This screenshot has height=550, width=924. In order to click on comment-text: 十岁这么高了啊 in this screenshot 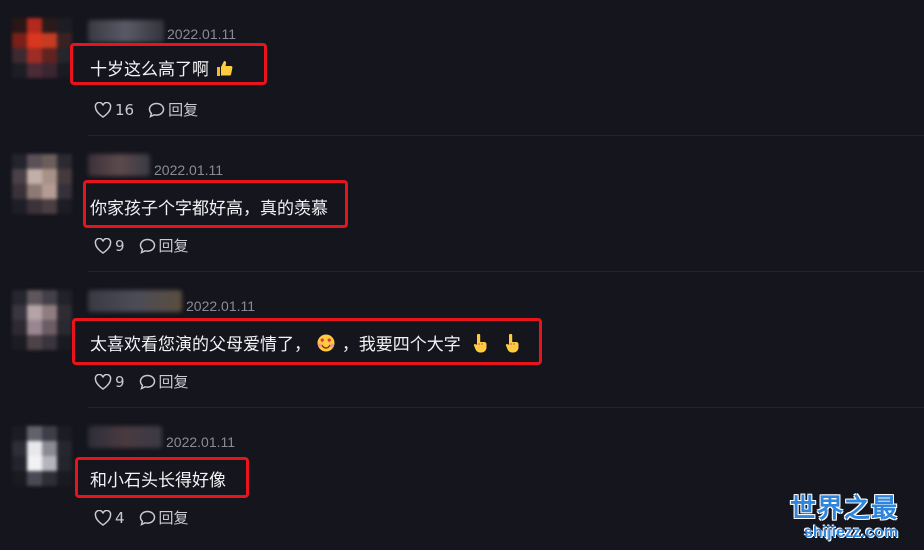, I will do `click(162, 69)`.